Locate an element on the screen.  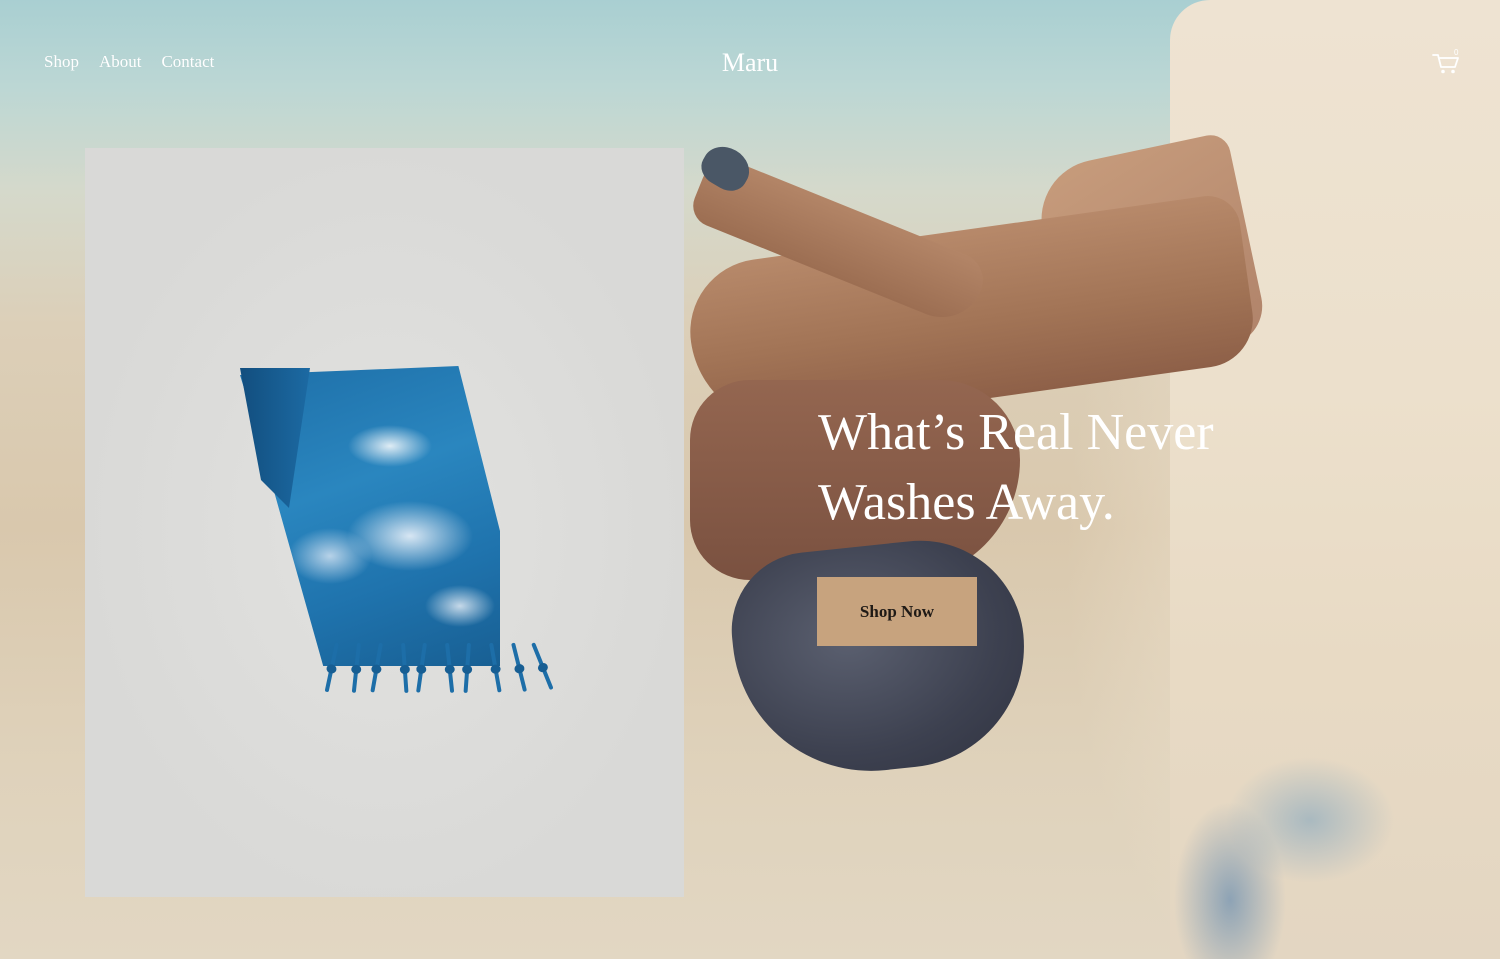
hero-headline: What’s Real Never Washes Away. is located at coordinates (1078, 468).